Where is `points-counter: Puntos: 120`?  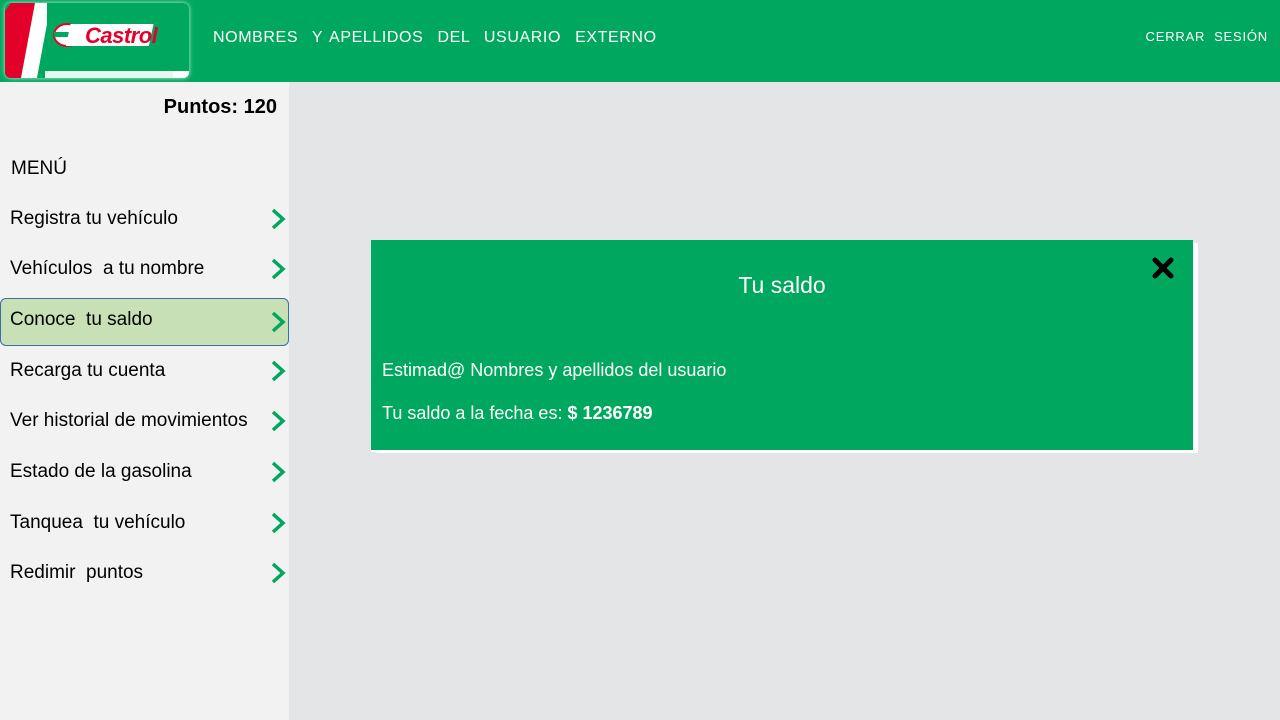 points-counter: Puntos: 120 is located at coordinates (220, 107).